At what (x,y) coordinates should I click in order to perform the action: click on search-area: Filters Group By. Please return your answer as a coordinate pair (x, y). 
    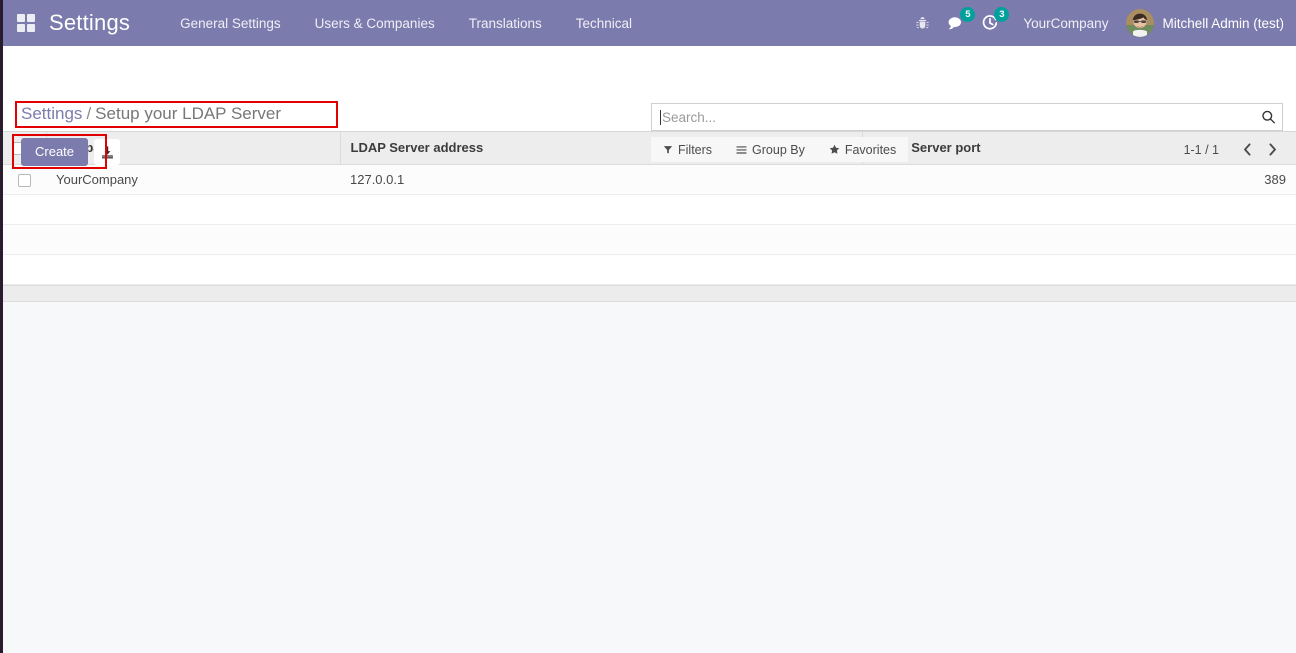
    Looking at the image, I should click on (967, 132).